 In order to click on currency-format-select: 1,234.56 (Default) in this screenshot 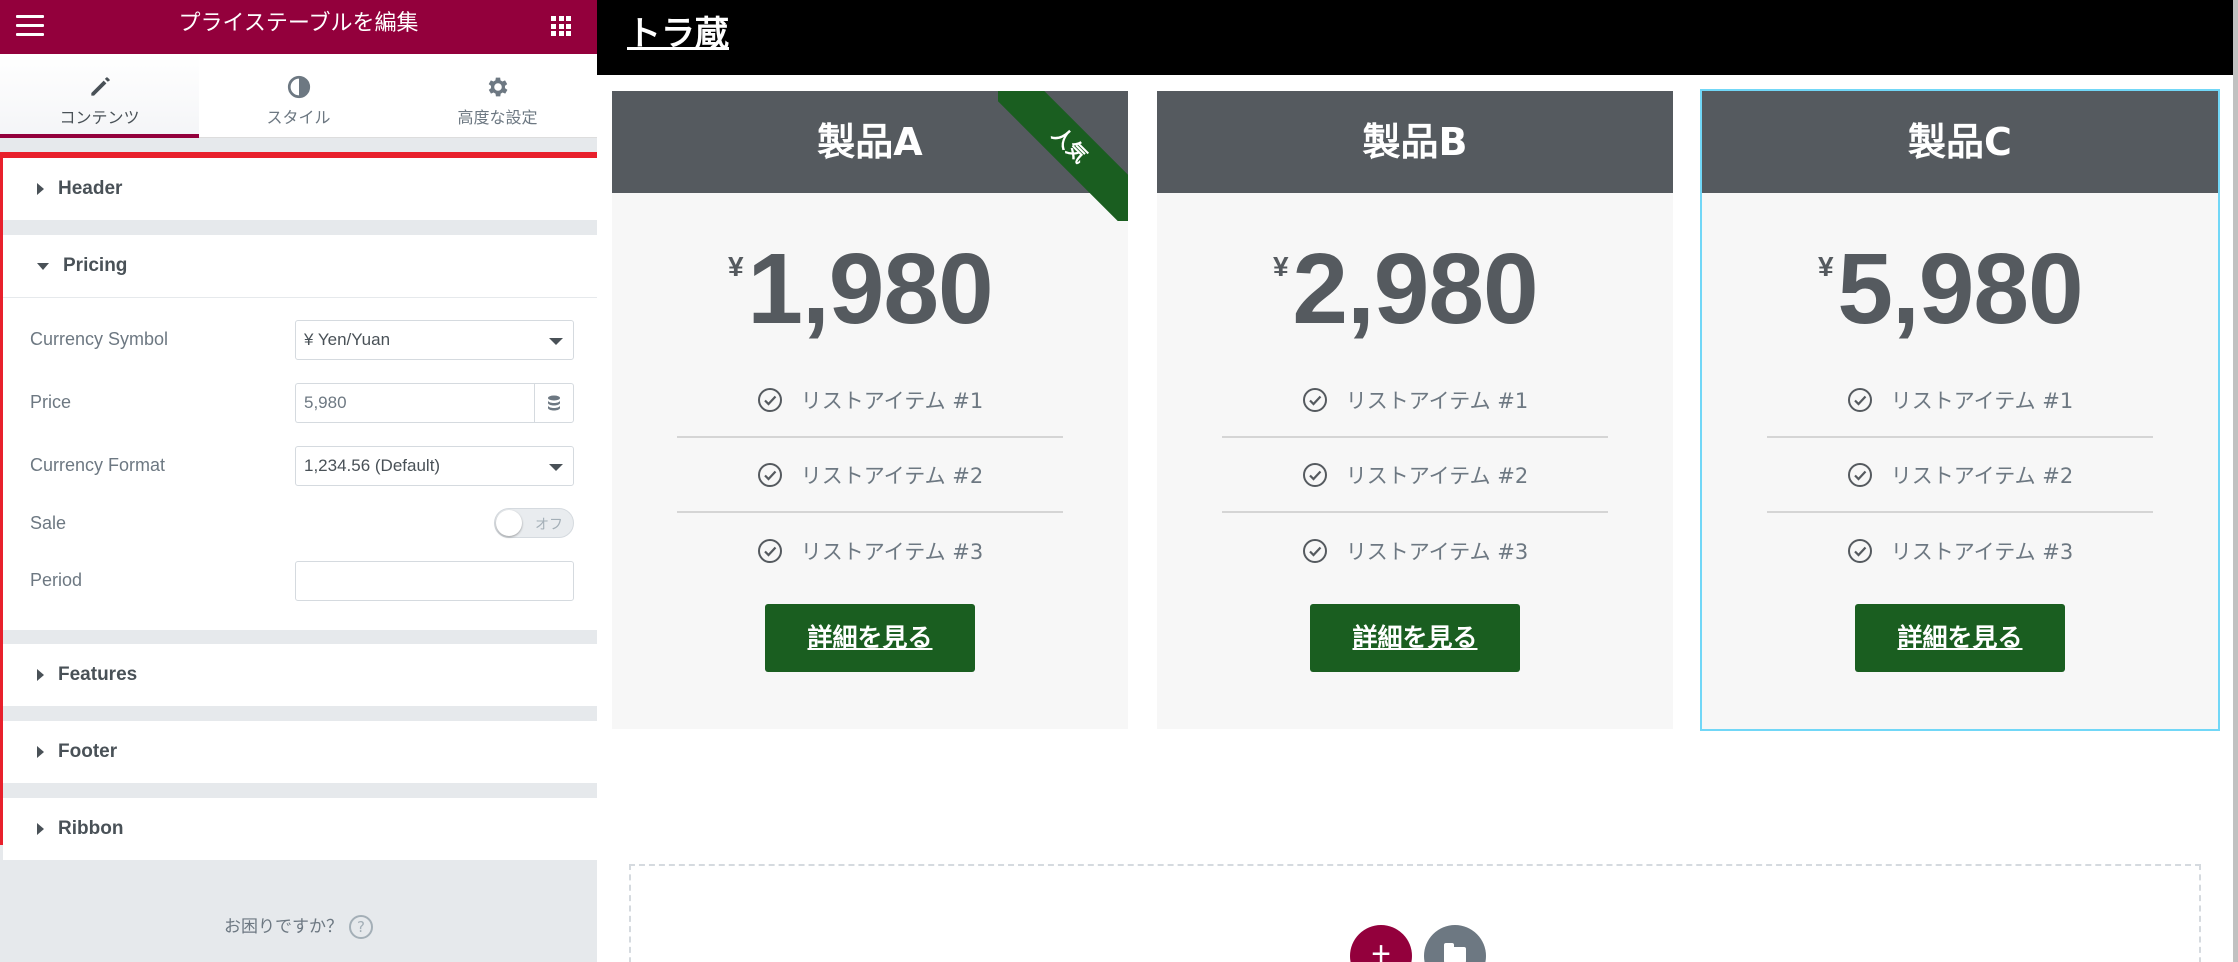, I will do `click(434, 465)`.